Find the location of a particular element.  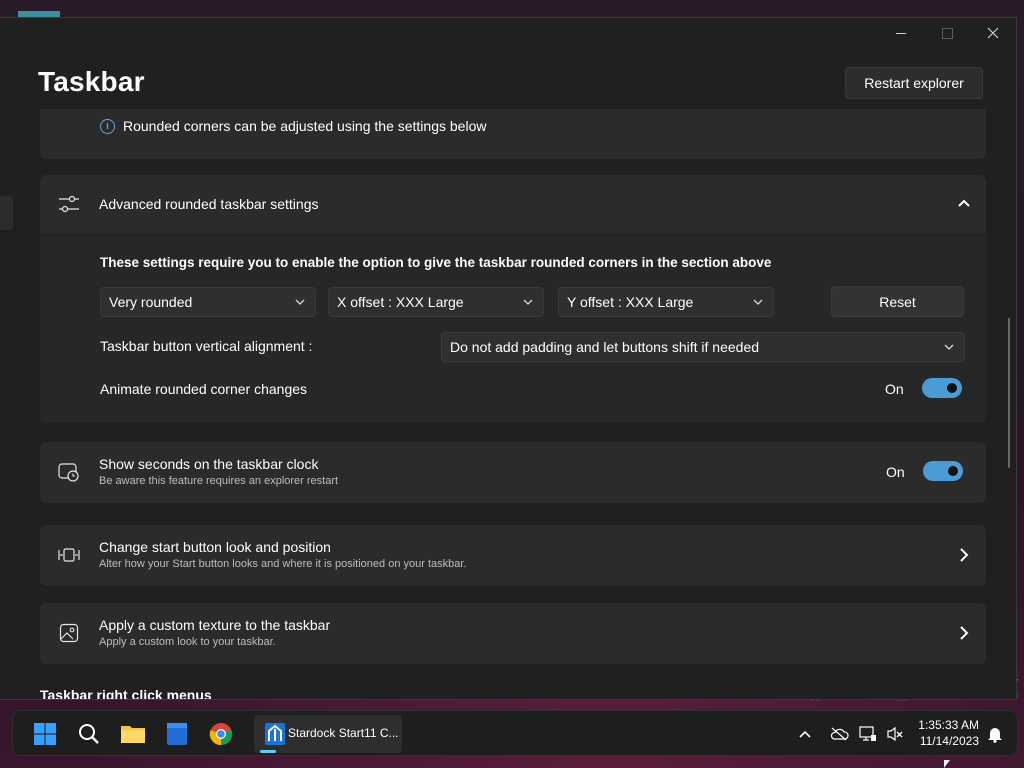

y-offset-value: Y offset : XXX Large is located at coordinates (630, 302).